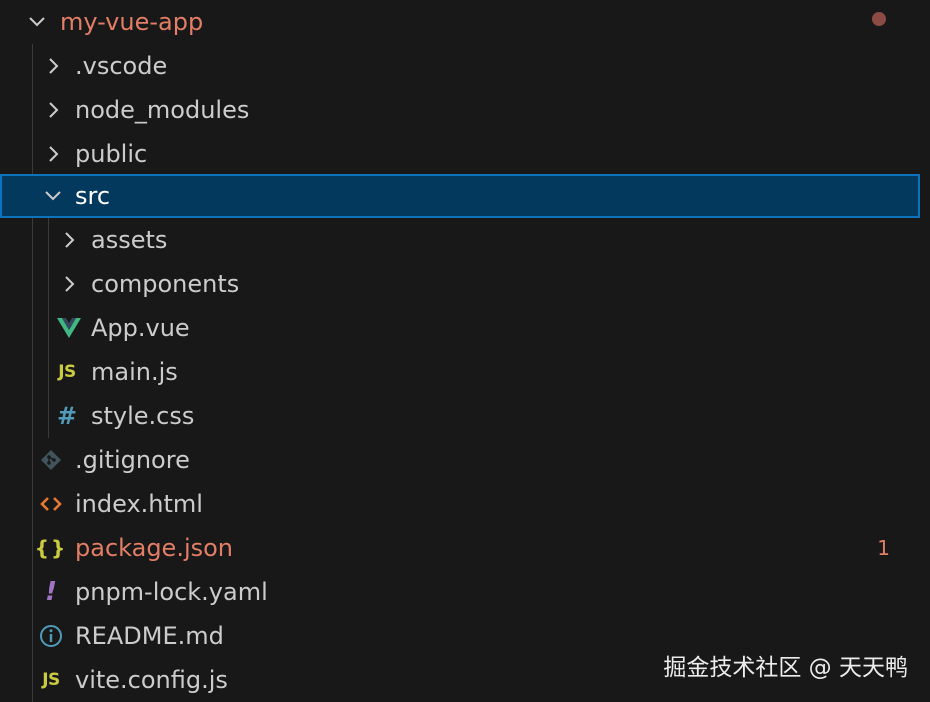  Describe the element at coordinates (171, 592) in the screenshot. I see `tree-item-label: pnpm-lock.yaml` at that location.